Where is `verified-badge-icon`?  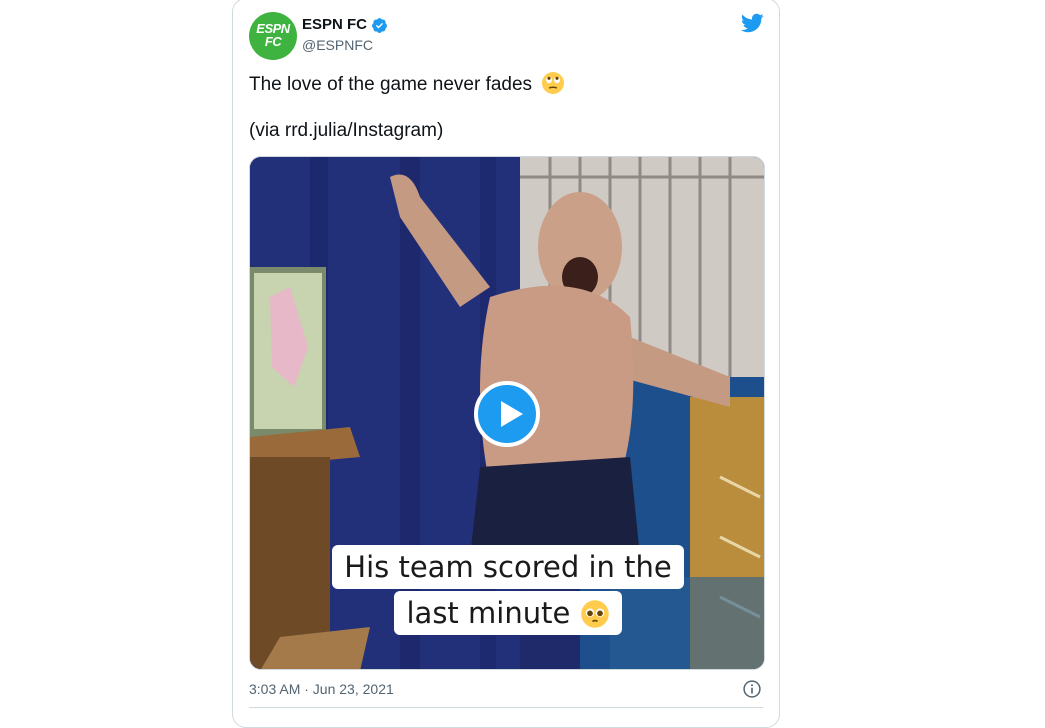 verified-badge-icon is located at coordinates (379, 25).